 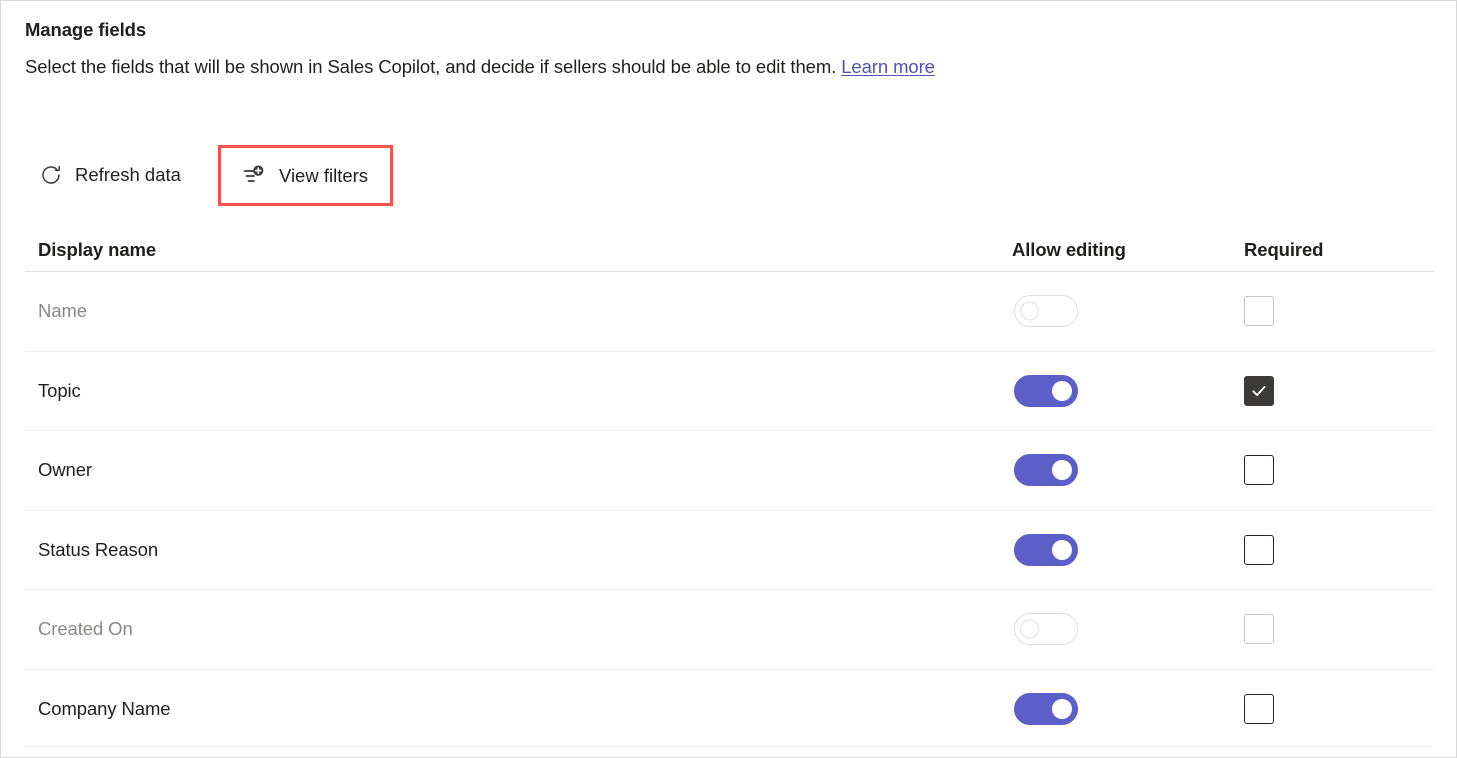 What do you see at coordinates (62, 311) in the screenshot?
I see `field-display-name: Name` at bounding box center [62, 311].